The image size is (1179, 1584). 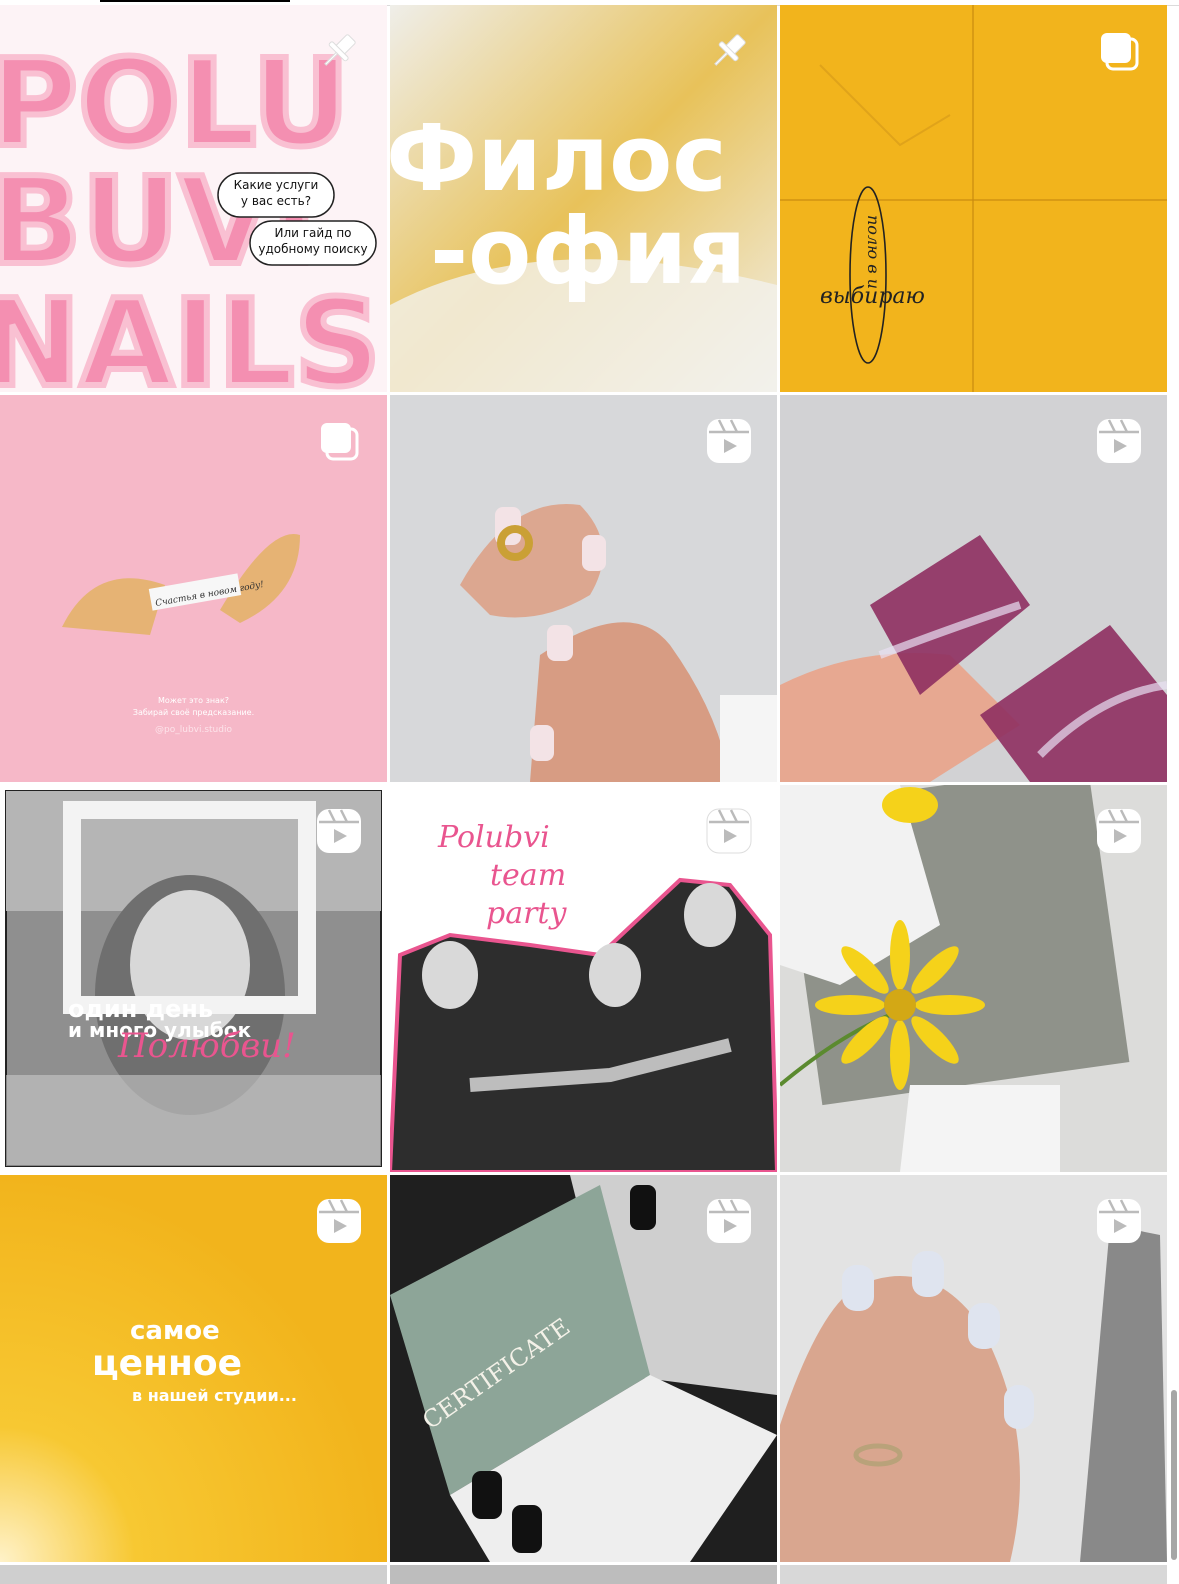 What do you see at coordinates (528, 875) in the screenshot?
I see `script-line-2: team` at bounding box center [528, 875].